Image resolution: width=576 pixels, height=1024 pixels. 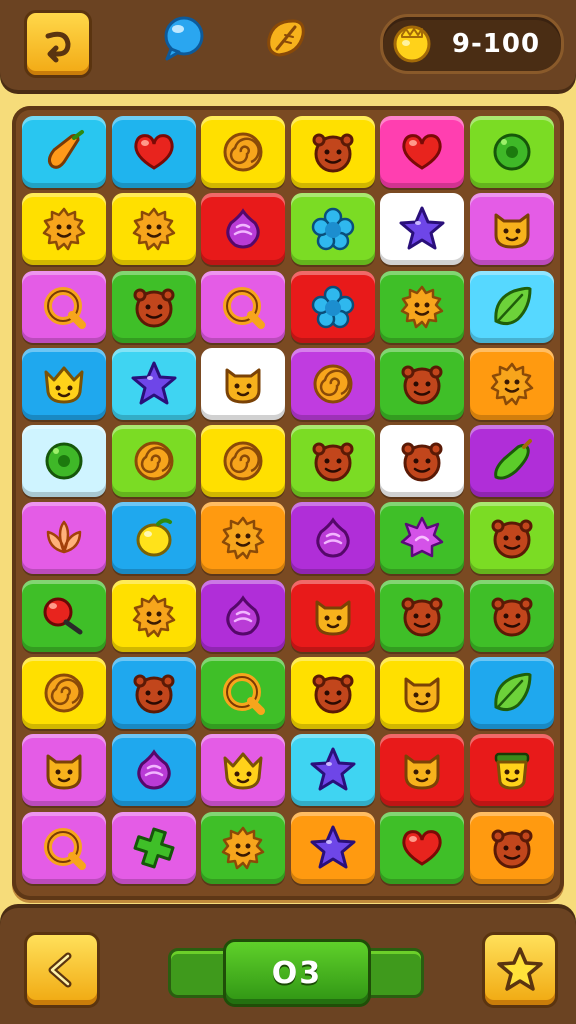 What do you see at coordinates (64, 306) in the screenshot?
I see `tile-r3-c1` at bounding box center [64, 306].